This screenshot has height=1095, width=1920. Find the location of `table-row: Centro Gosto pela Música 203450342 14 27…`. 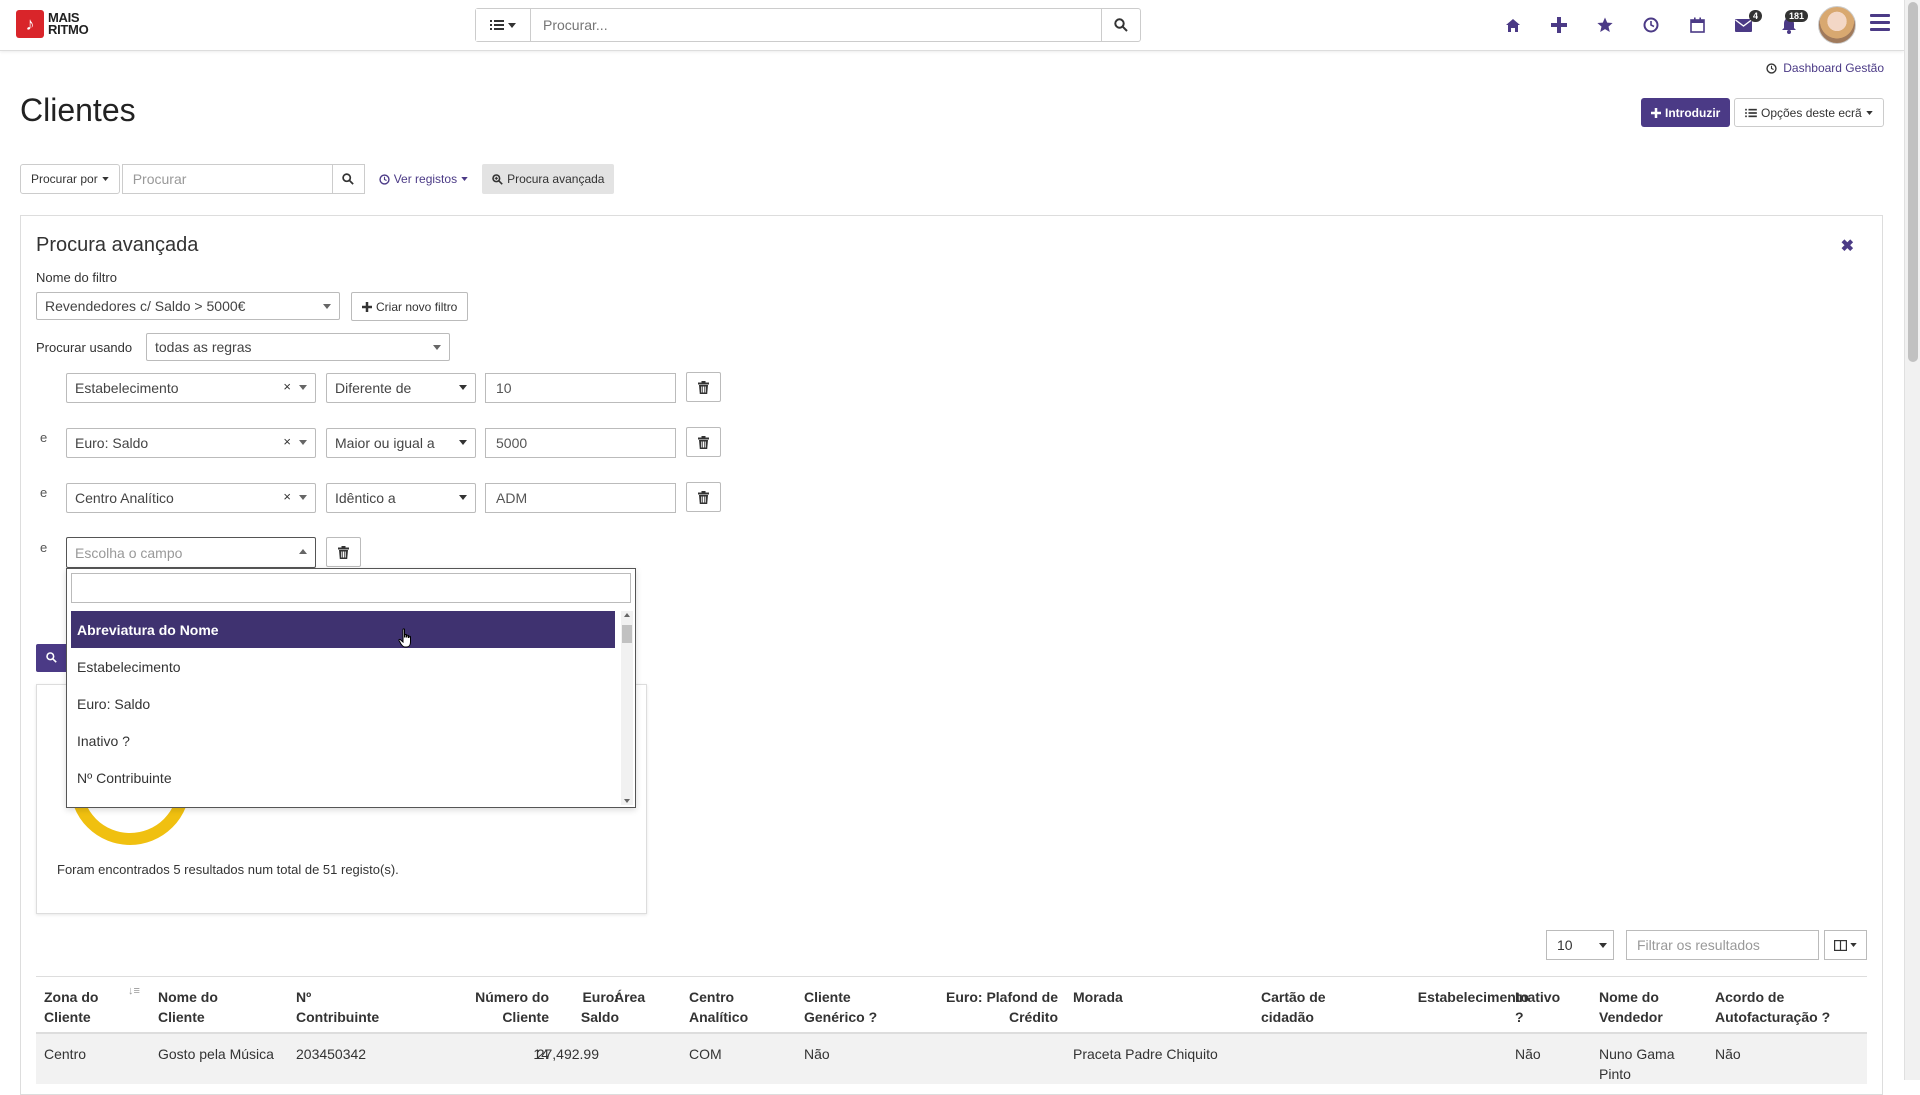

table-row: Centro Gosto pela Música 203450342 14 27… is located at coordinates (951, 1059).